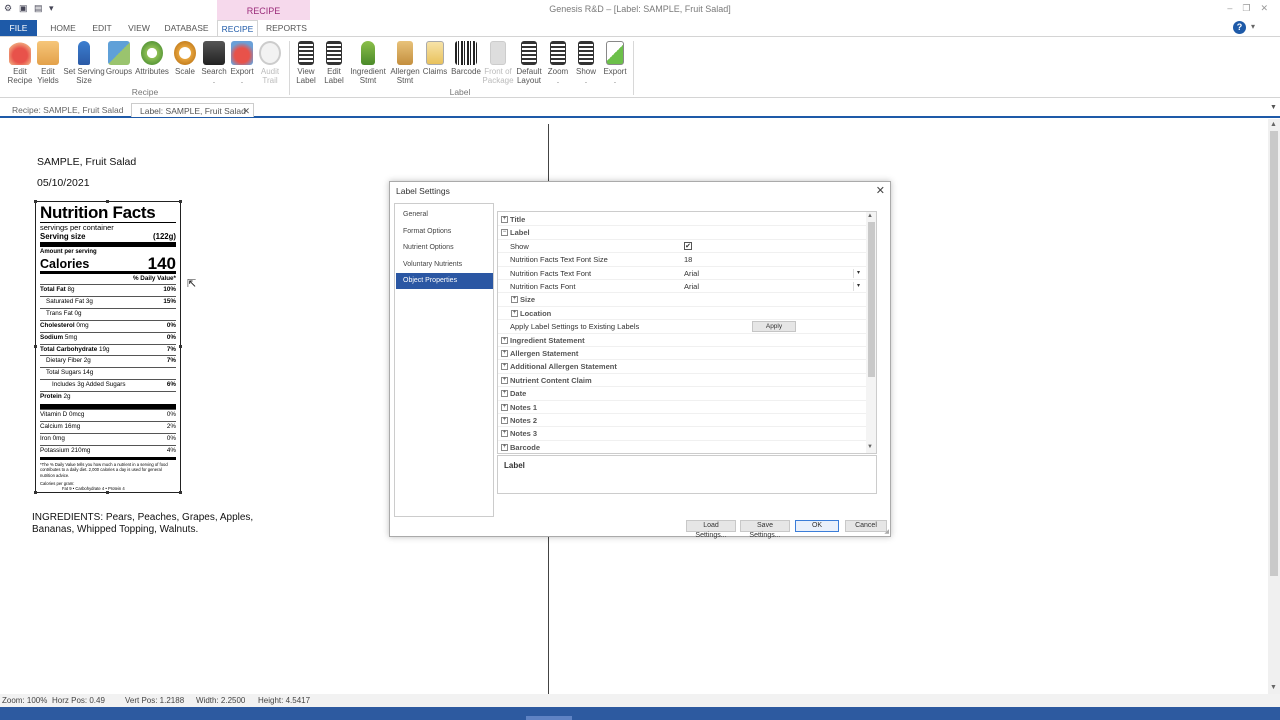 Image resolution: width=1280 pixels, height=720 pixels. I want to click on help-icon: ?, so click(1239, 27).